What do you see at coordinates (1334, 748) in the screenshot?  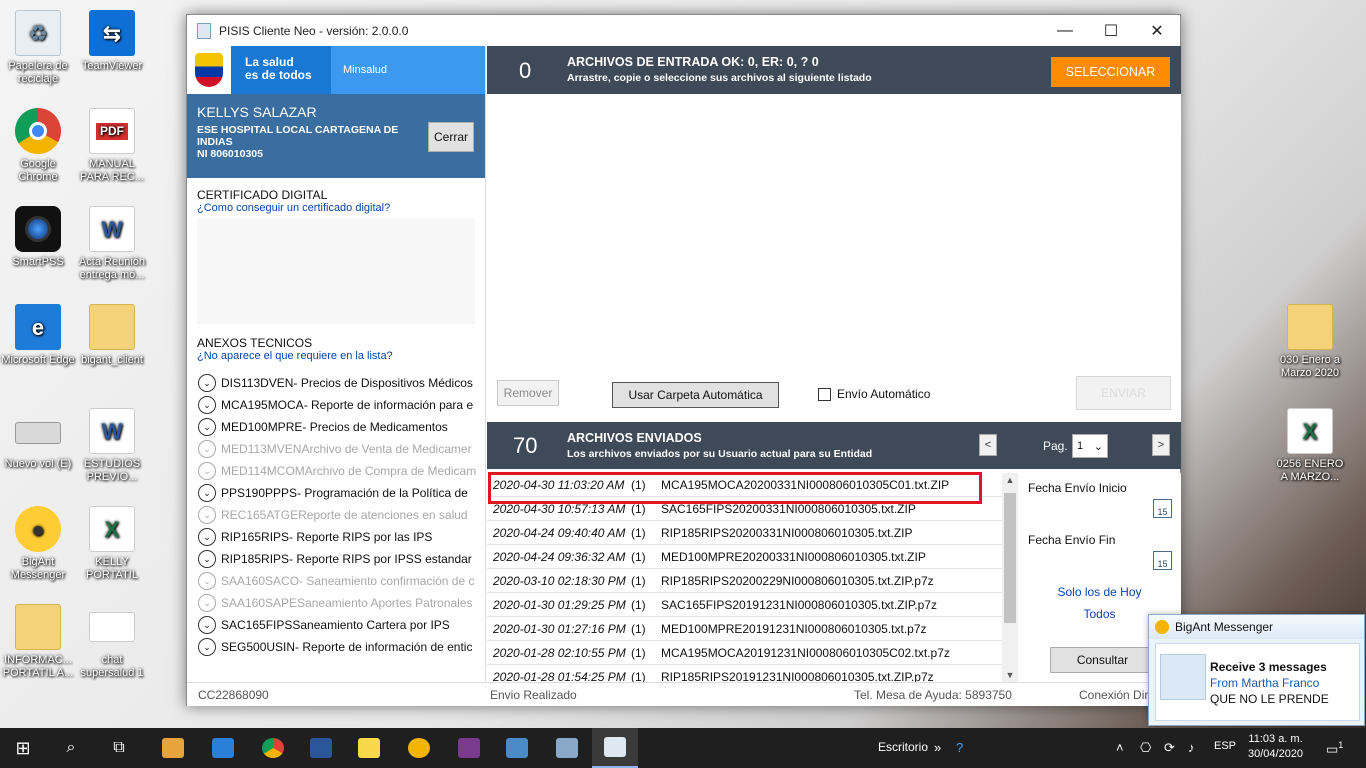 I see `notification-center-icon: ▭1` at bounding box center [1334, 748].